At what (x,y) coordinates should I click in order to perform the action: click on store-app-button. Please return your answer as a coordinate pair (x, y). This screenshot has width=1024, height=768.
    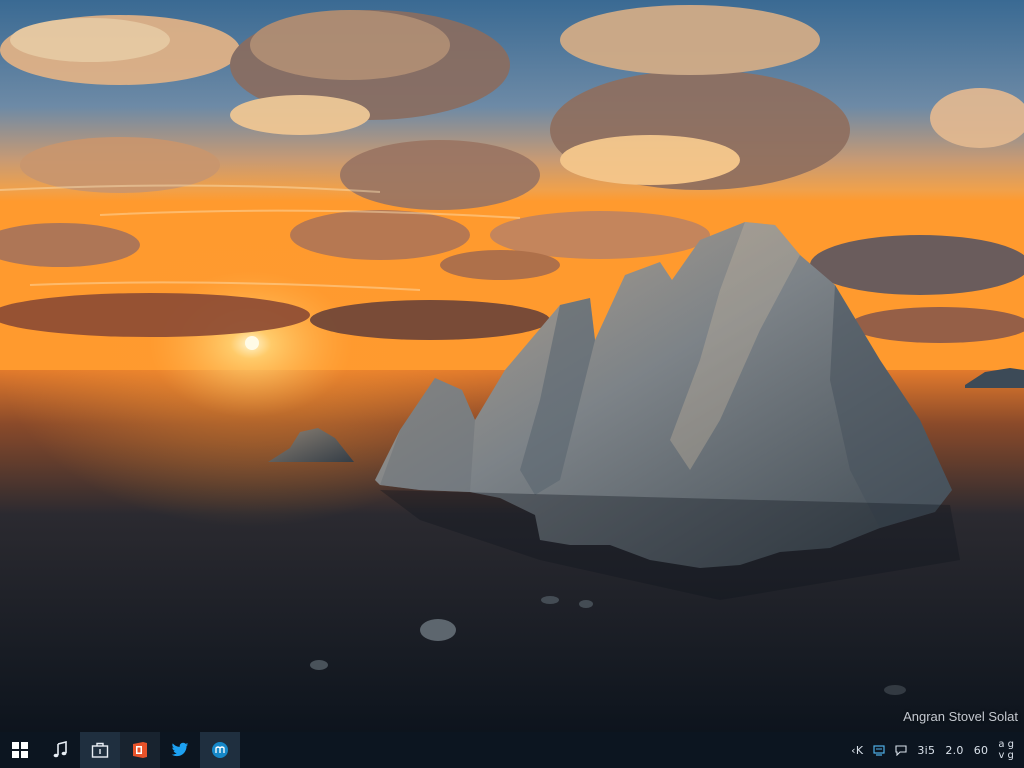
    Looking at the image, I should click on (100, 750).